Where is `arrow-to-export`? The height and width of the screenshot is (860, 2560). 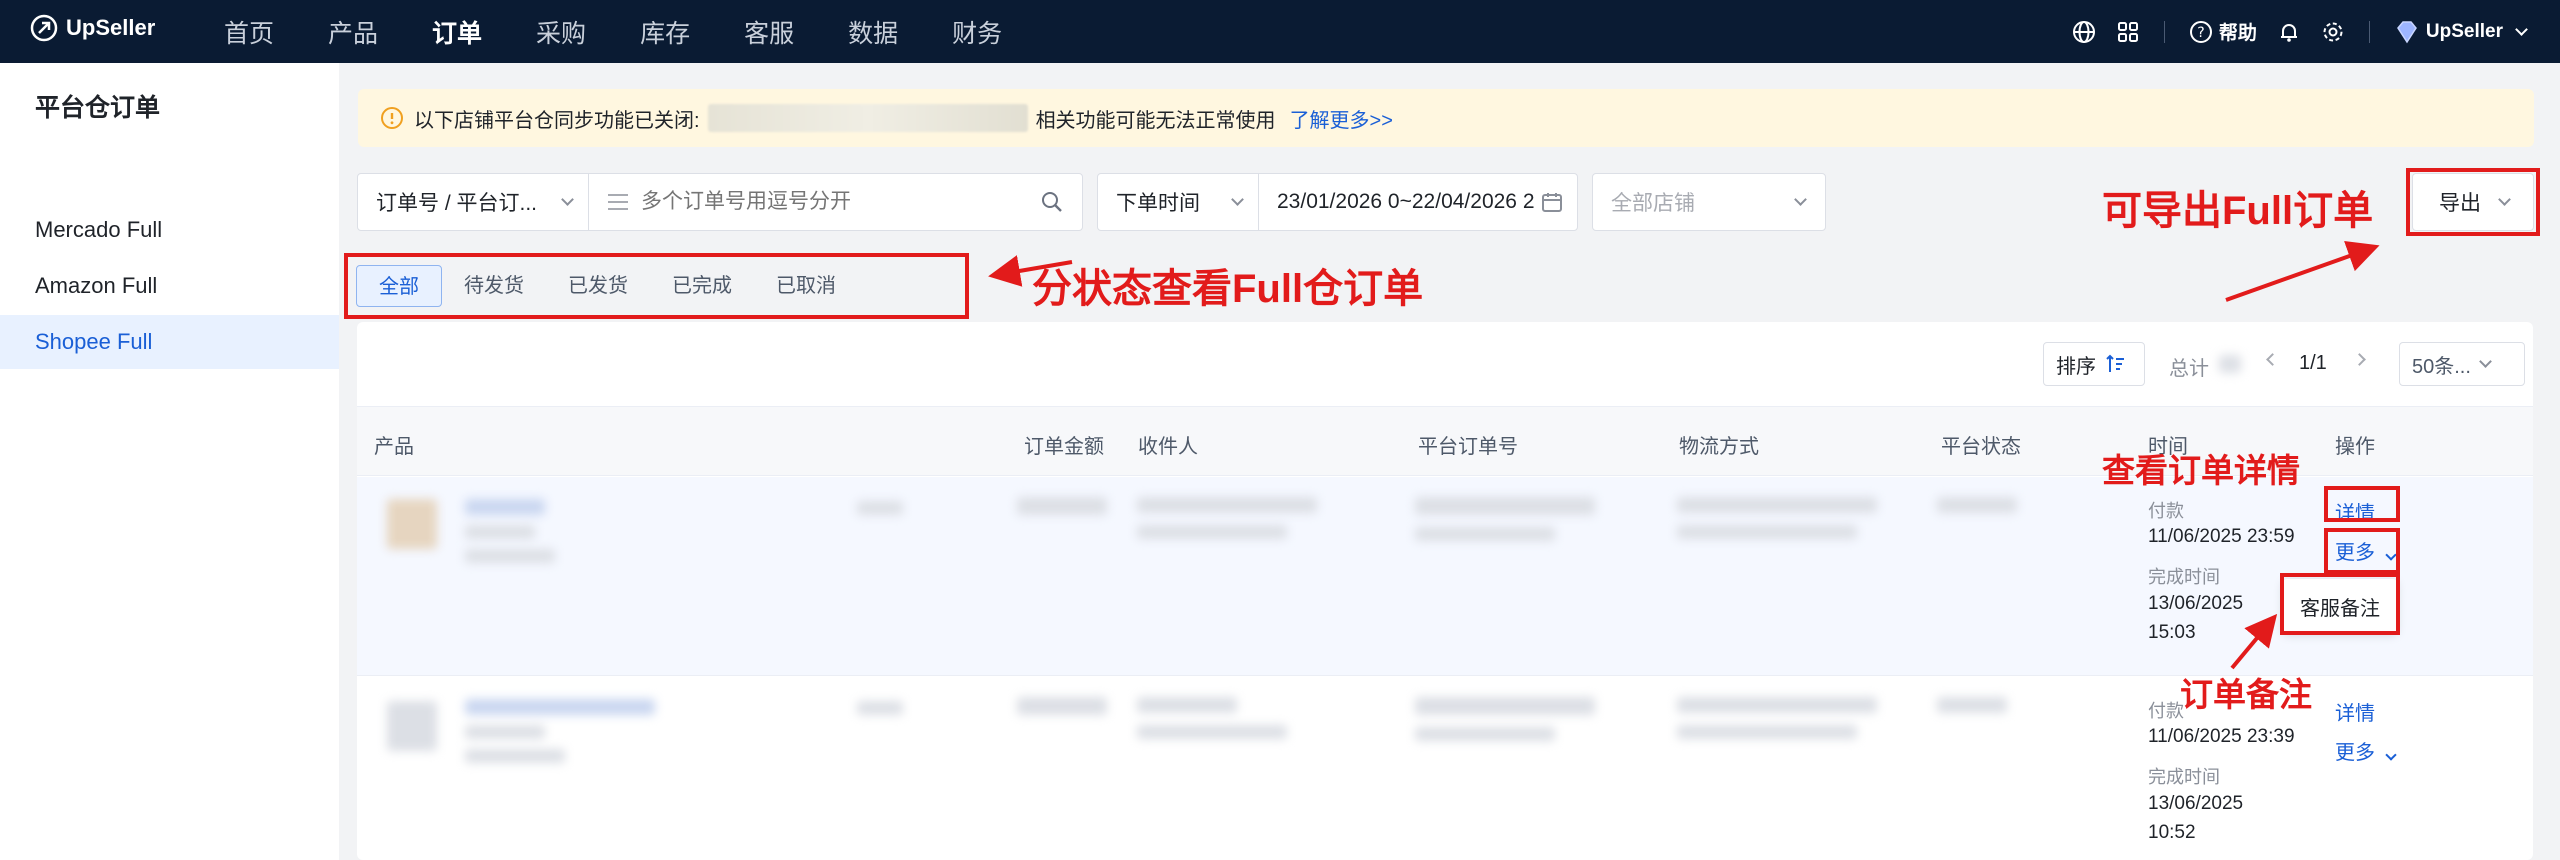 arrow-to-export is located at coordinates (2302, 271).